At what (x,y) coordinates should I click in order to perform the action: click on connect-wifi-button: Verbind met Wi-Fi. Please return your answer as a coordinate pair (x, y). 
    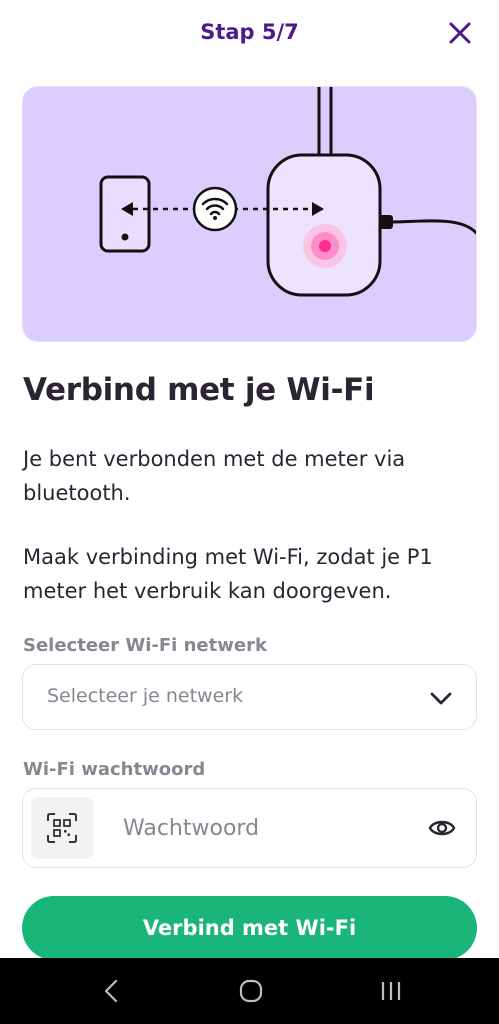
    Looking at the image, I should click on (249, 928).